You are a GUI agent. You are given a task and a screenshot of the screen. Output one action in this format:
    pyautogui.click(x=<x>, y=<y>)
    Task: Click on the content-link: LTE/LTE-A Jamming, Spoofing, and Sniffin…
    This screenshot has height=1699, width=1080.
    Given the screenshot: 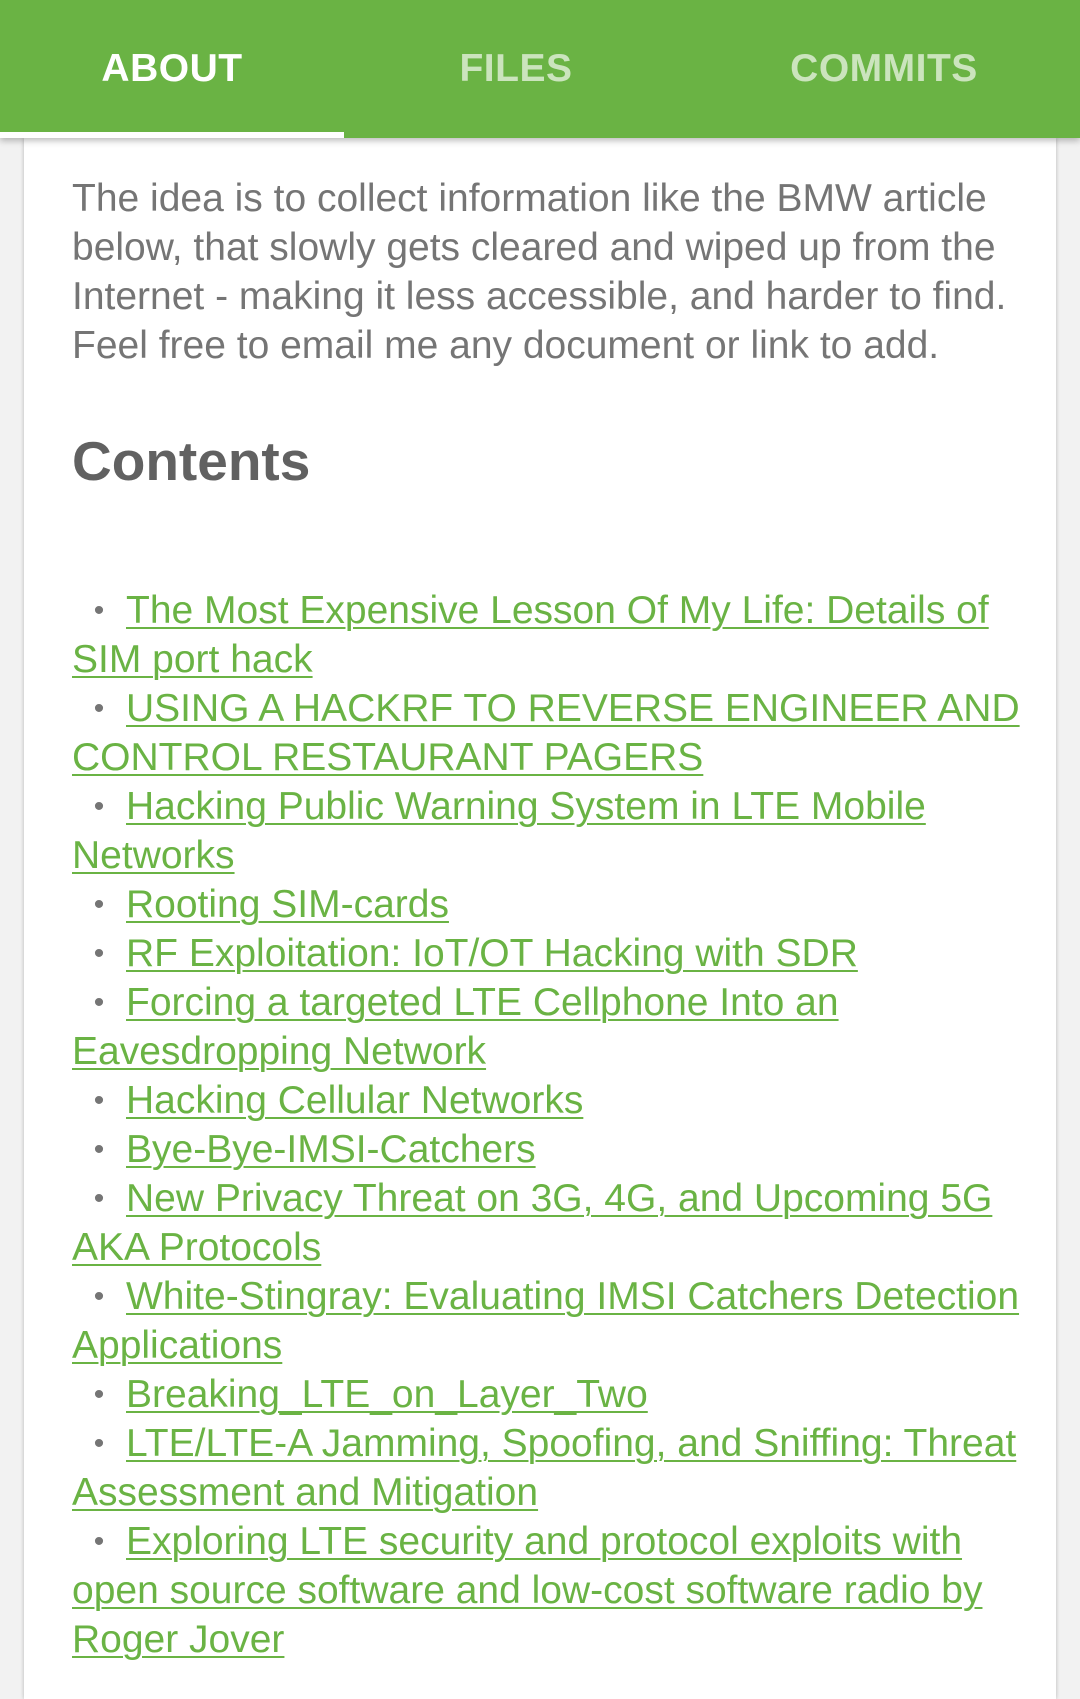 What is the action you would take?
    pyautogui.click(x=544, y=1468)
    